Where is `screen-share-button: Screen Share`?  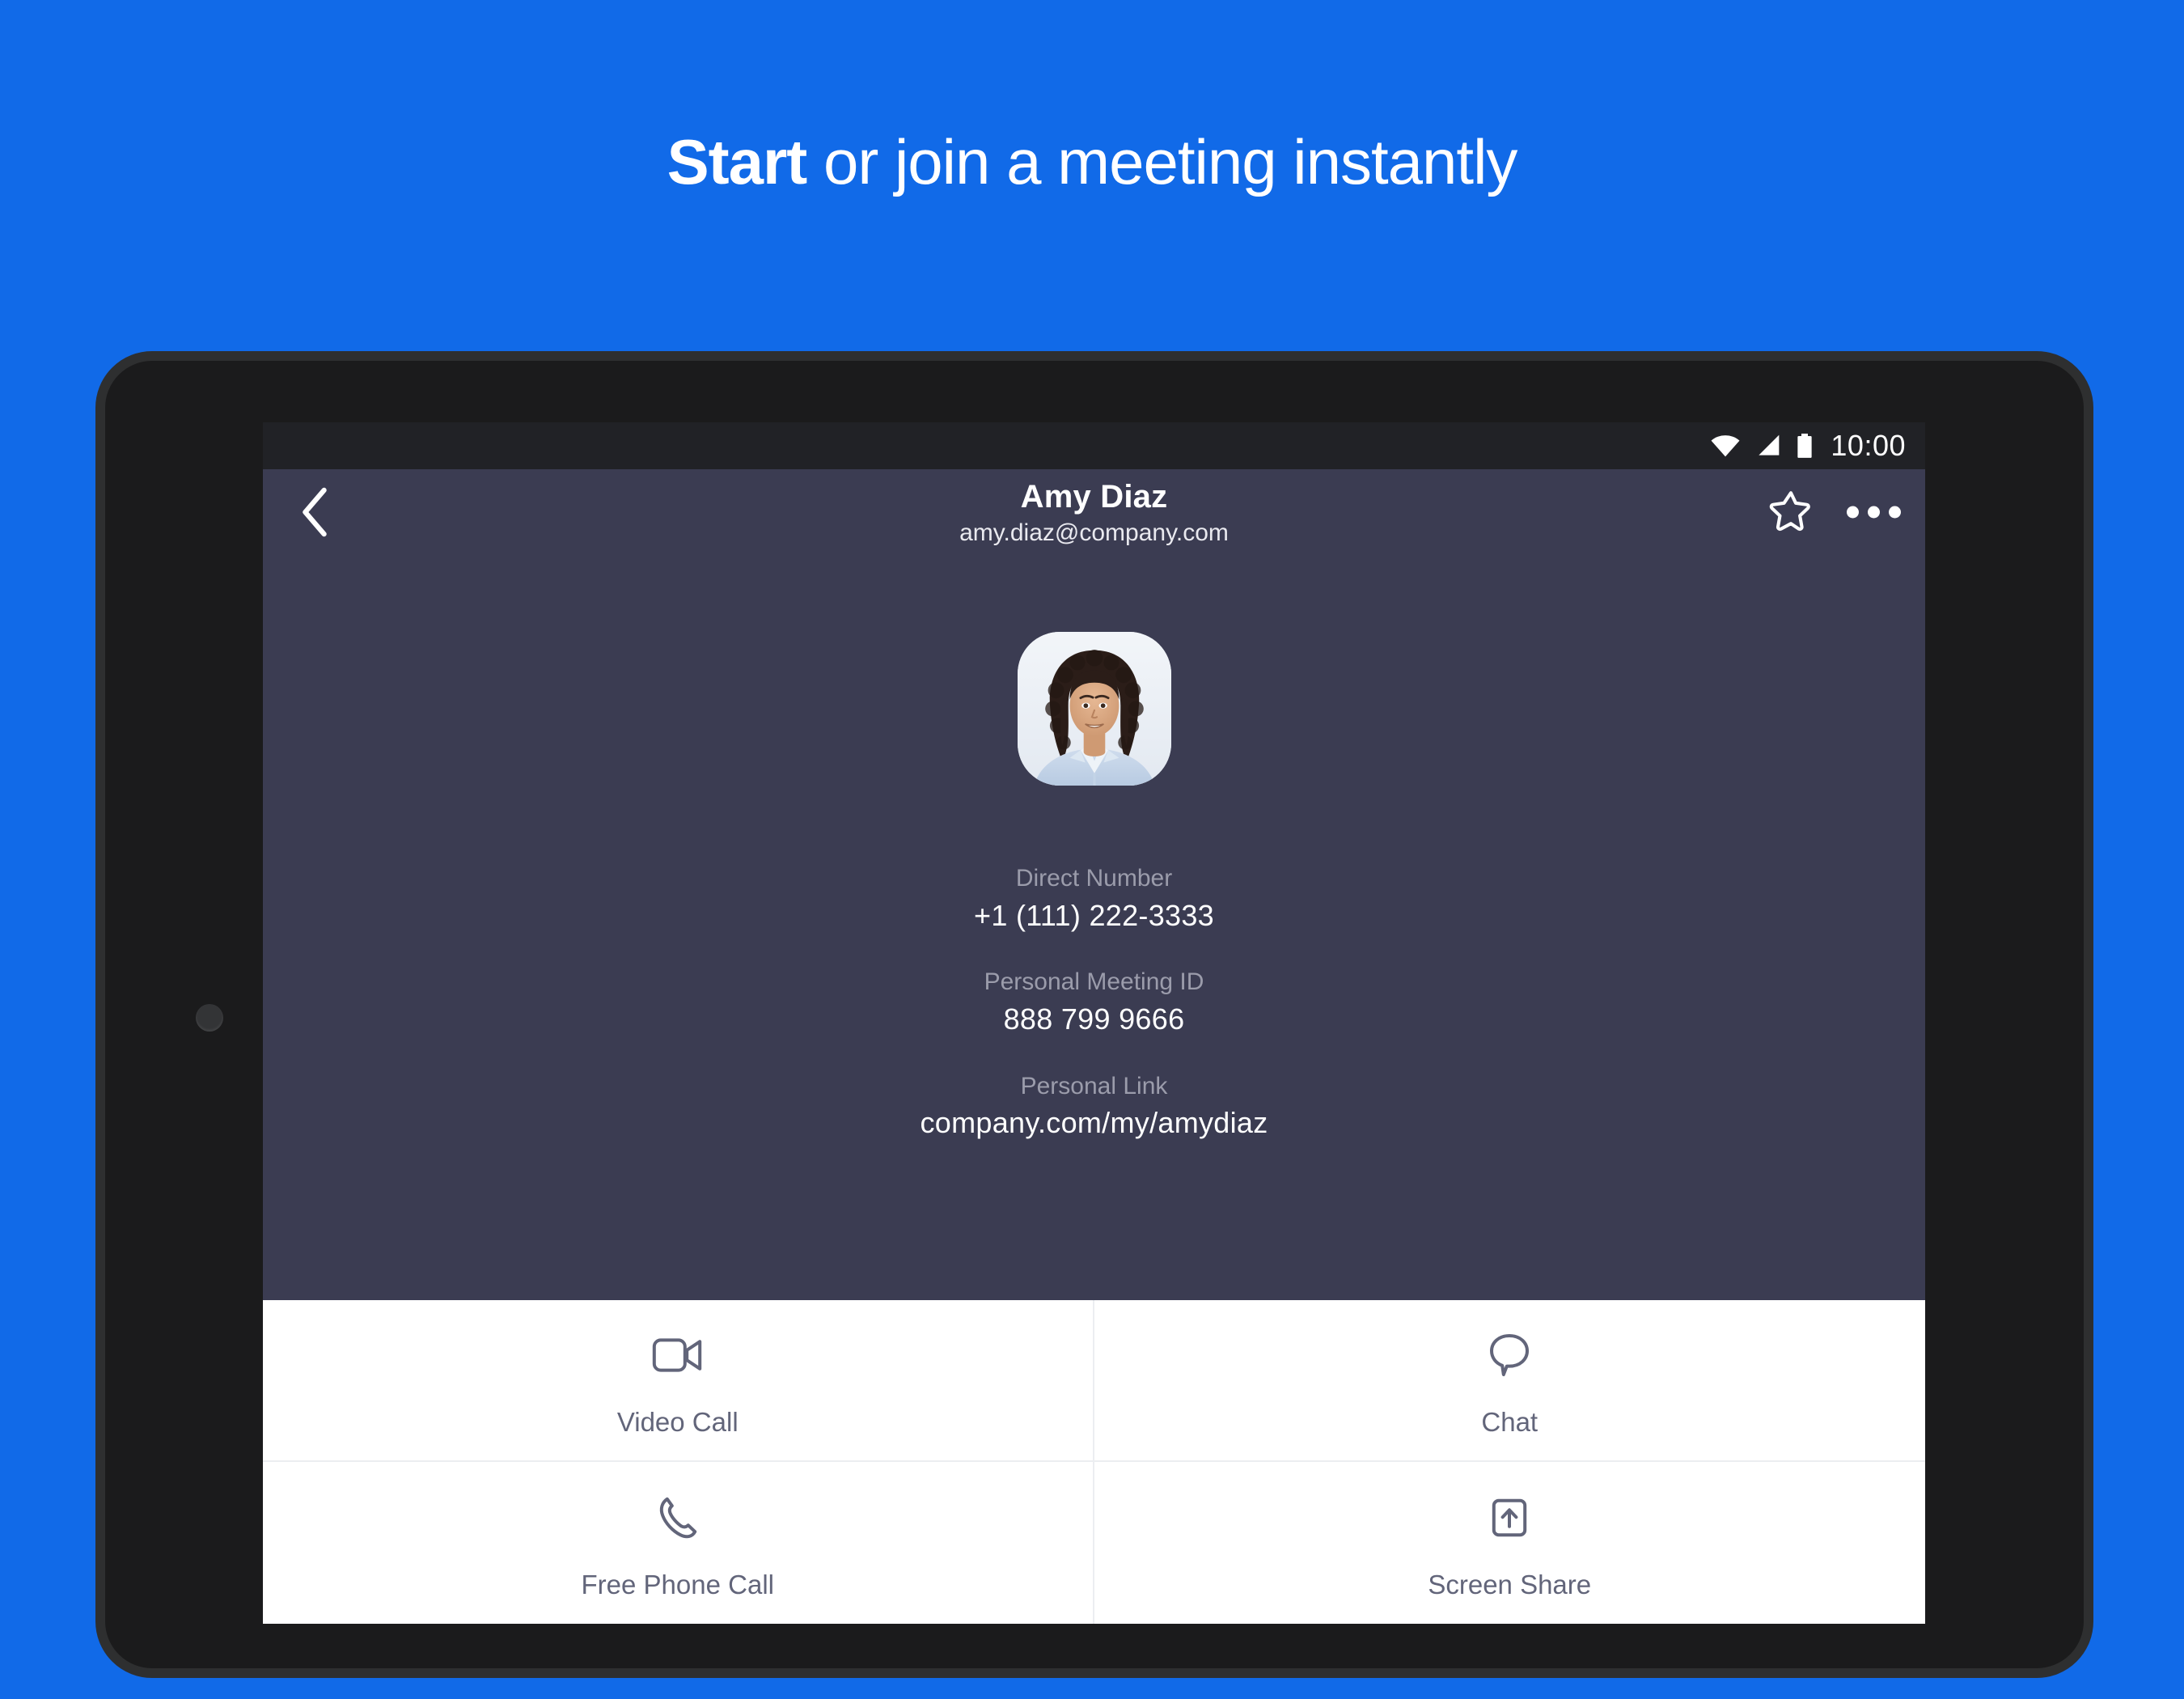 screen-share-button: Screen Share is located at coordinates (1509, 1543).